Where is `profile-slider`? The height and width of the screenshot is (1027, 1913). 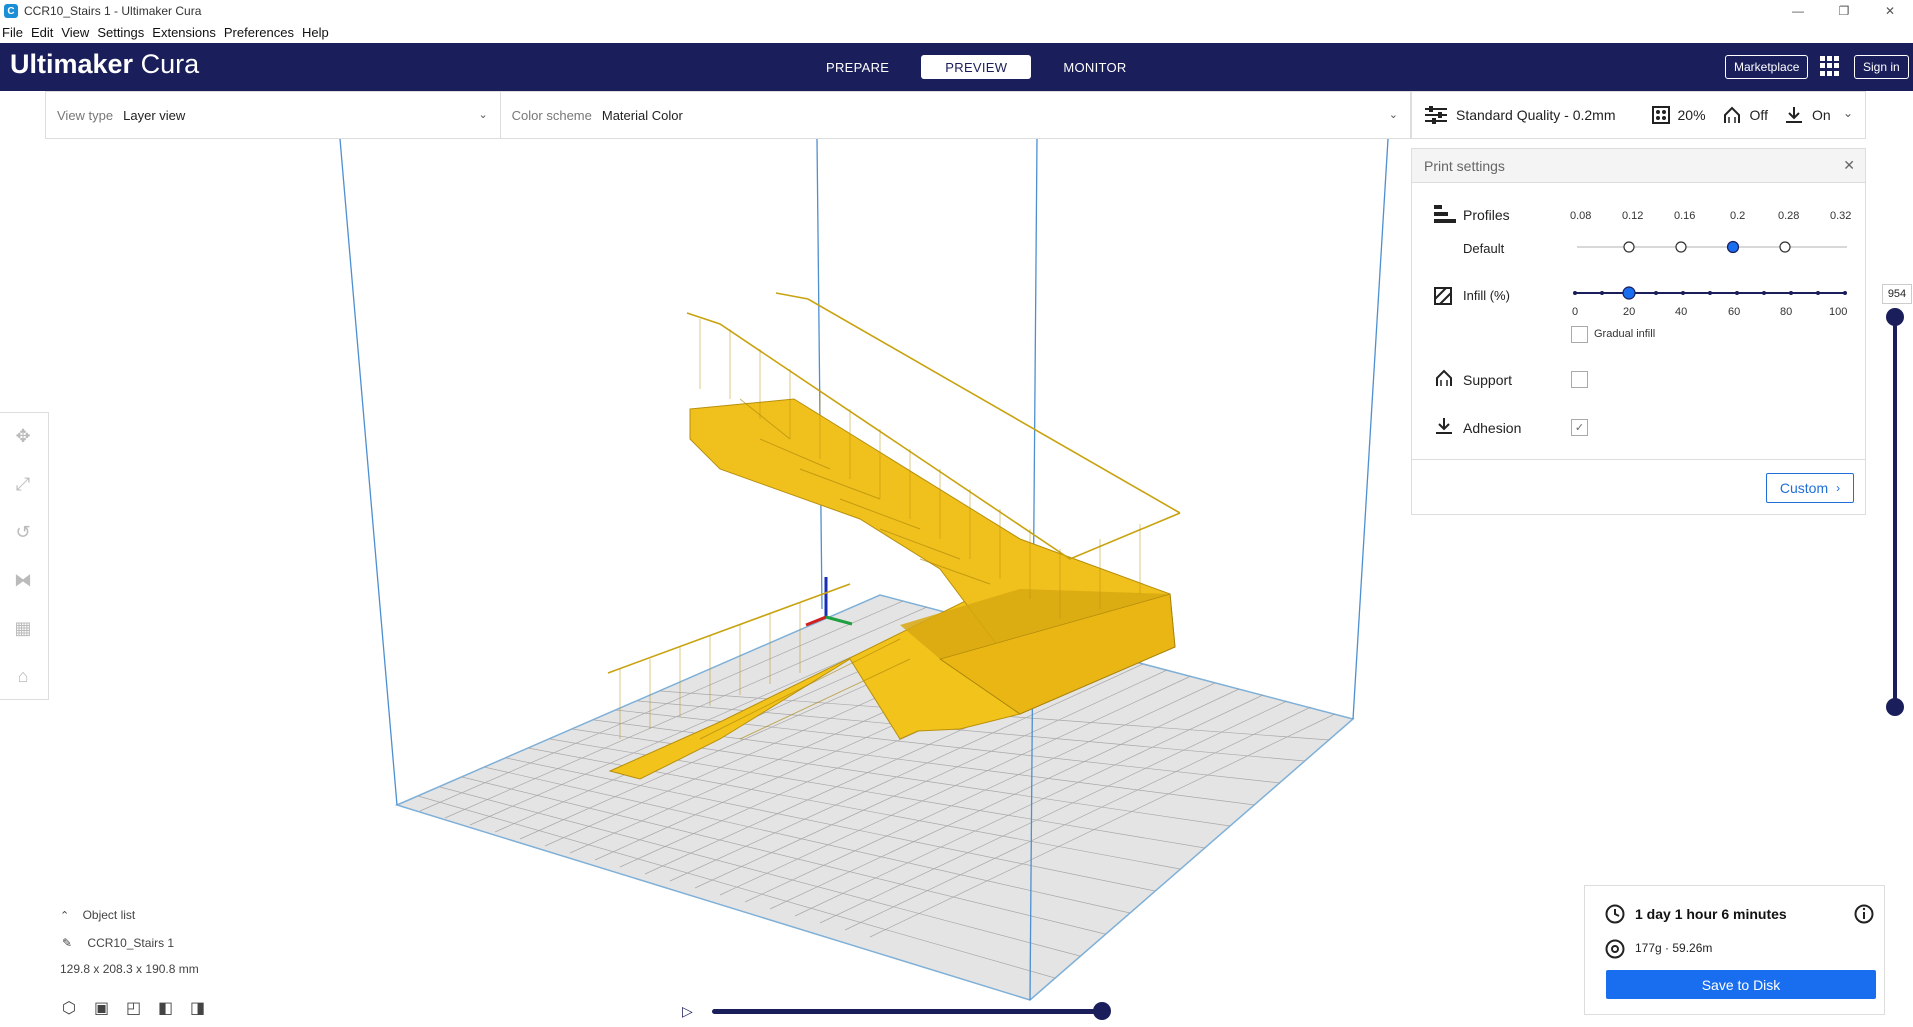
profile-slider is located at coordinates (1712, 247).